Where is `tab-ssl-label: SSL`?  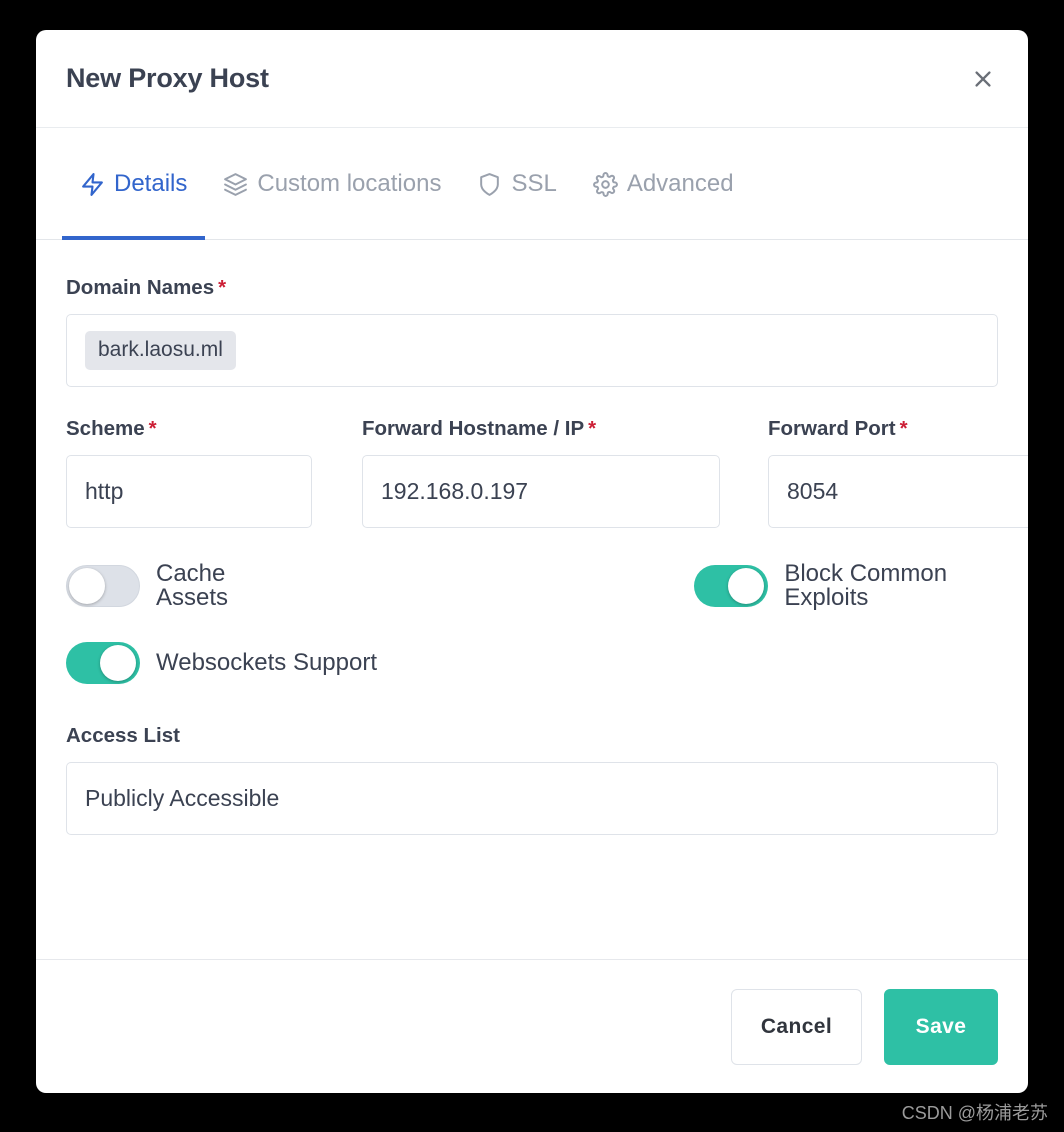
tab-ssl-label: SSL is located at coordinates (534, 183).